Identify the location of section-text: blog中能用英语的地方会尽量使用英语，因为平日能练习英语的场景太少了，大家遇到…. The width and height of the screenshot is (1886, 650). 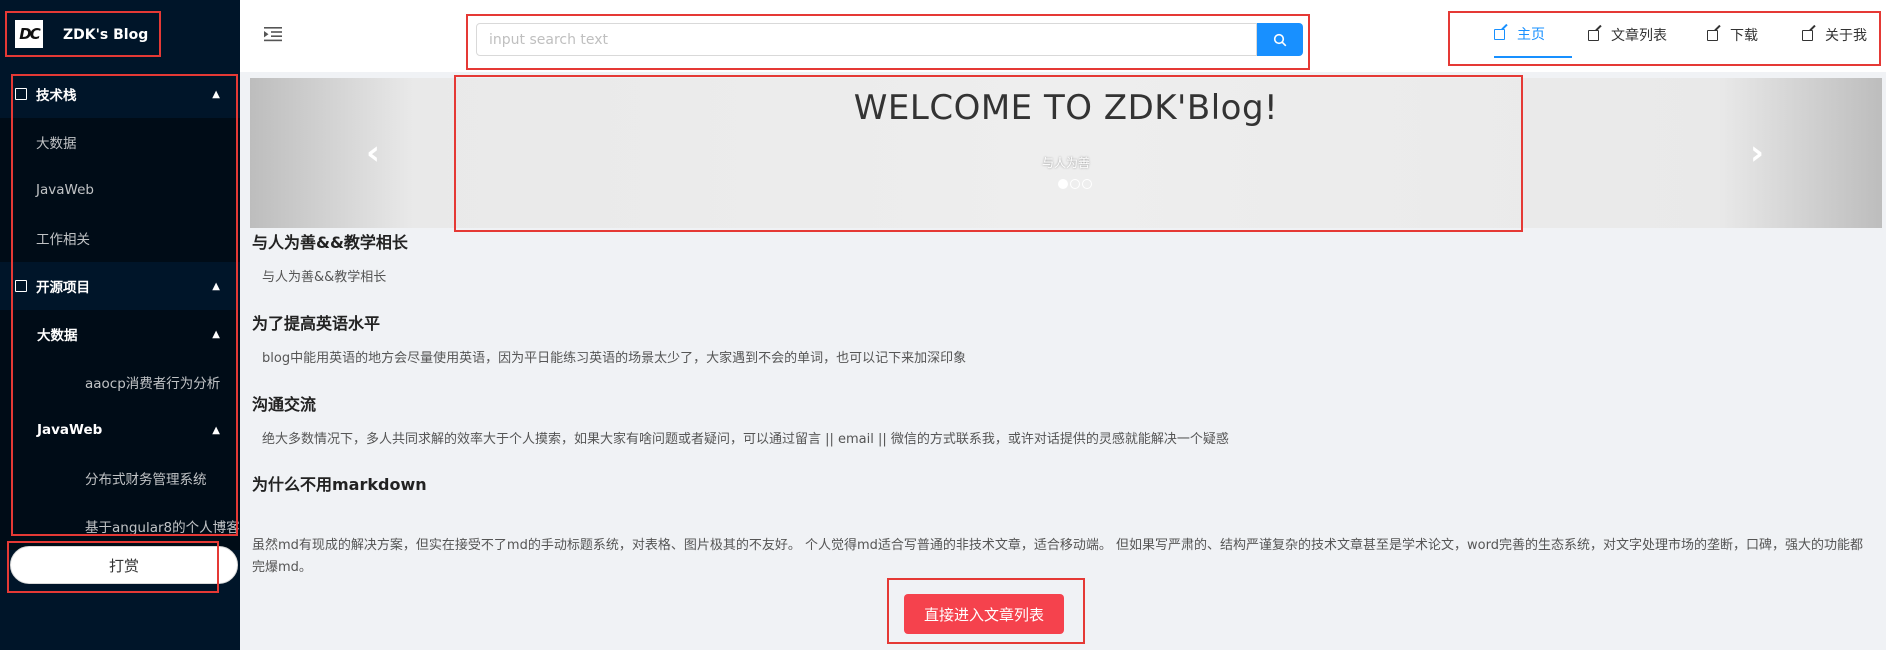
(614, 358).